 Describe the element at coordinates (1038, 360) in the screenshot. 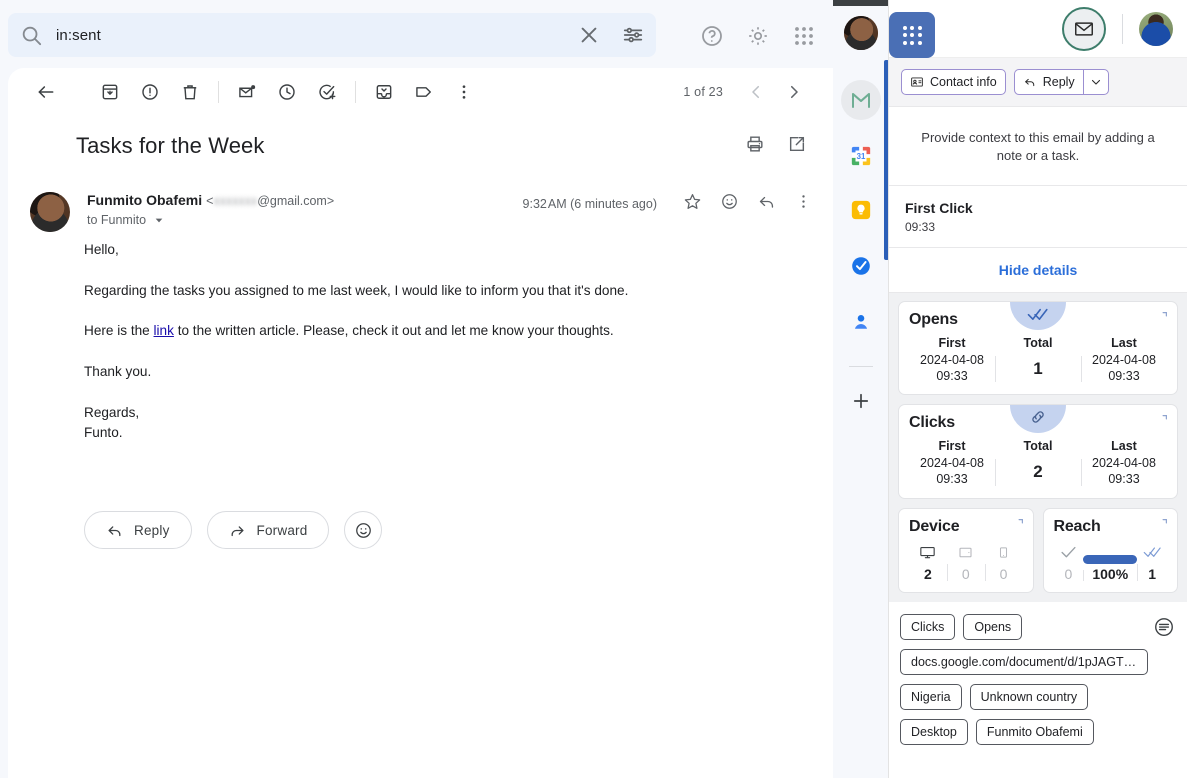

I see `opens-total-col: Total 1` at that location.